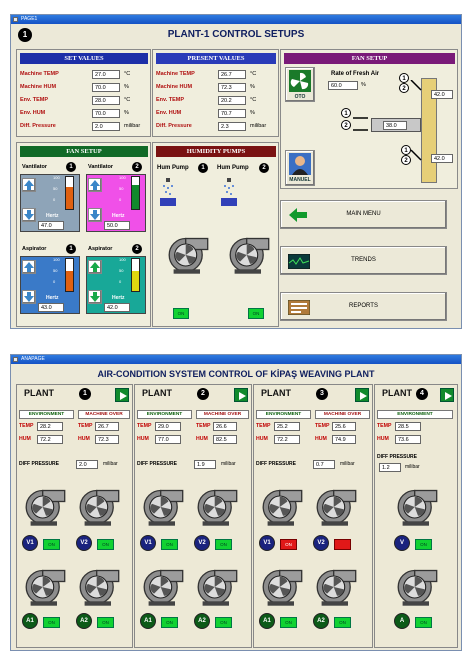  Describe the element at coordinates (15, 19) in the screenshot. I see `window-icon` at that location.